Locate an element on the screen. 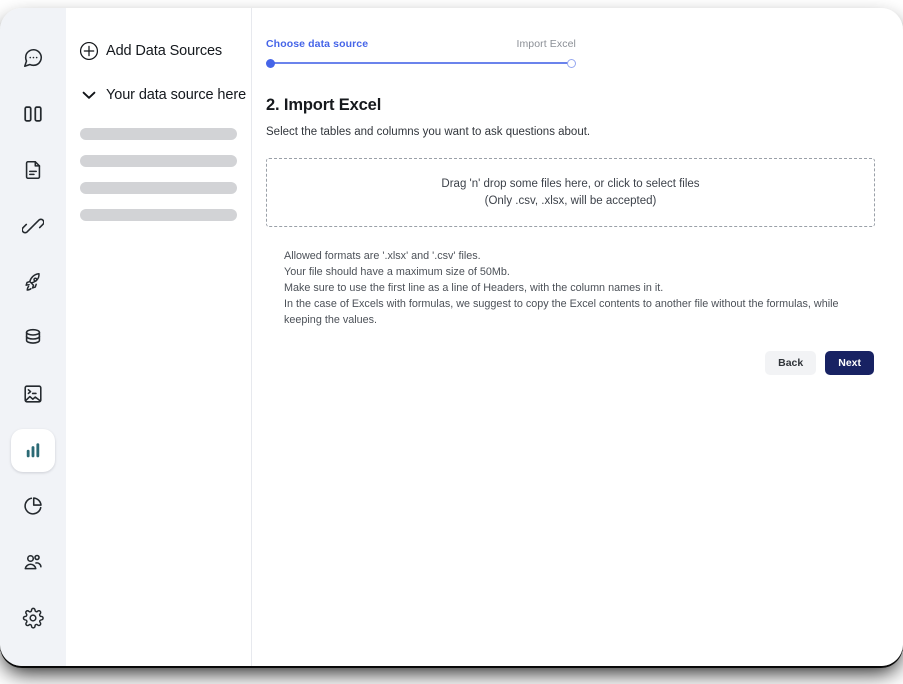 The height and width of the screenshot is (684, 903). add-data-sources-button: Add Data Sources is located at coordinates (158, 51).